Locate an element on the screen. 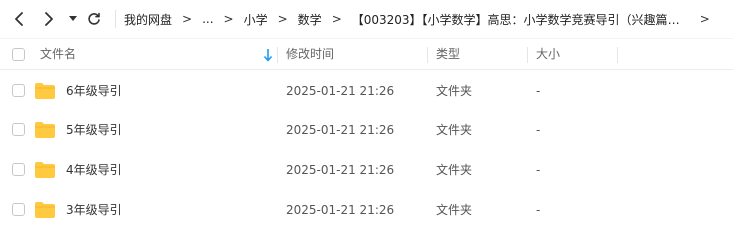 This screenshot has height=252, width=733. forward-button is located at coordinates (49, 19).